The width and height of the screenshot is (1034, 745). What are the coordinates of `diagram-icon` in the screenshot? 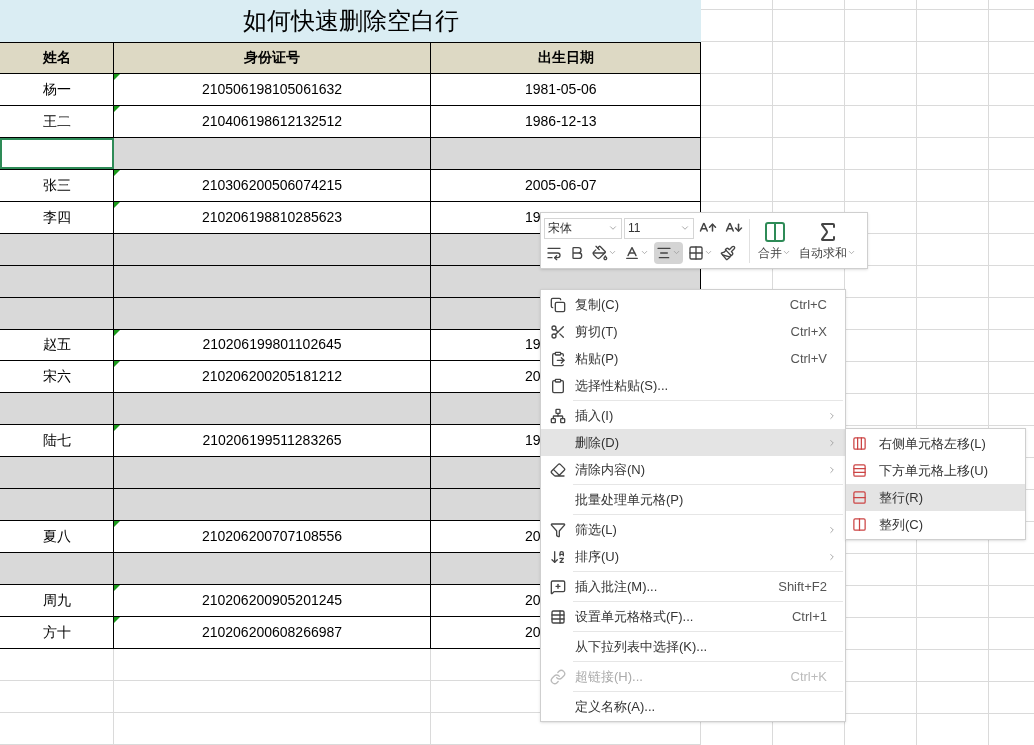 It's located at (558, 415).